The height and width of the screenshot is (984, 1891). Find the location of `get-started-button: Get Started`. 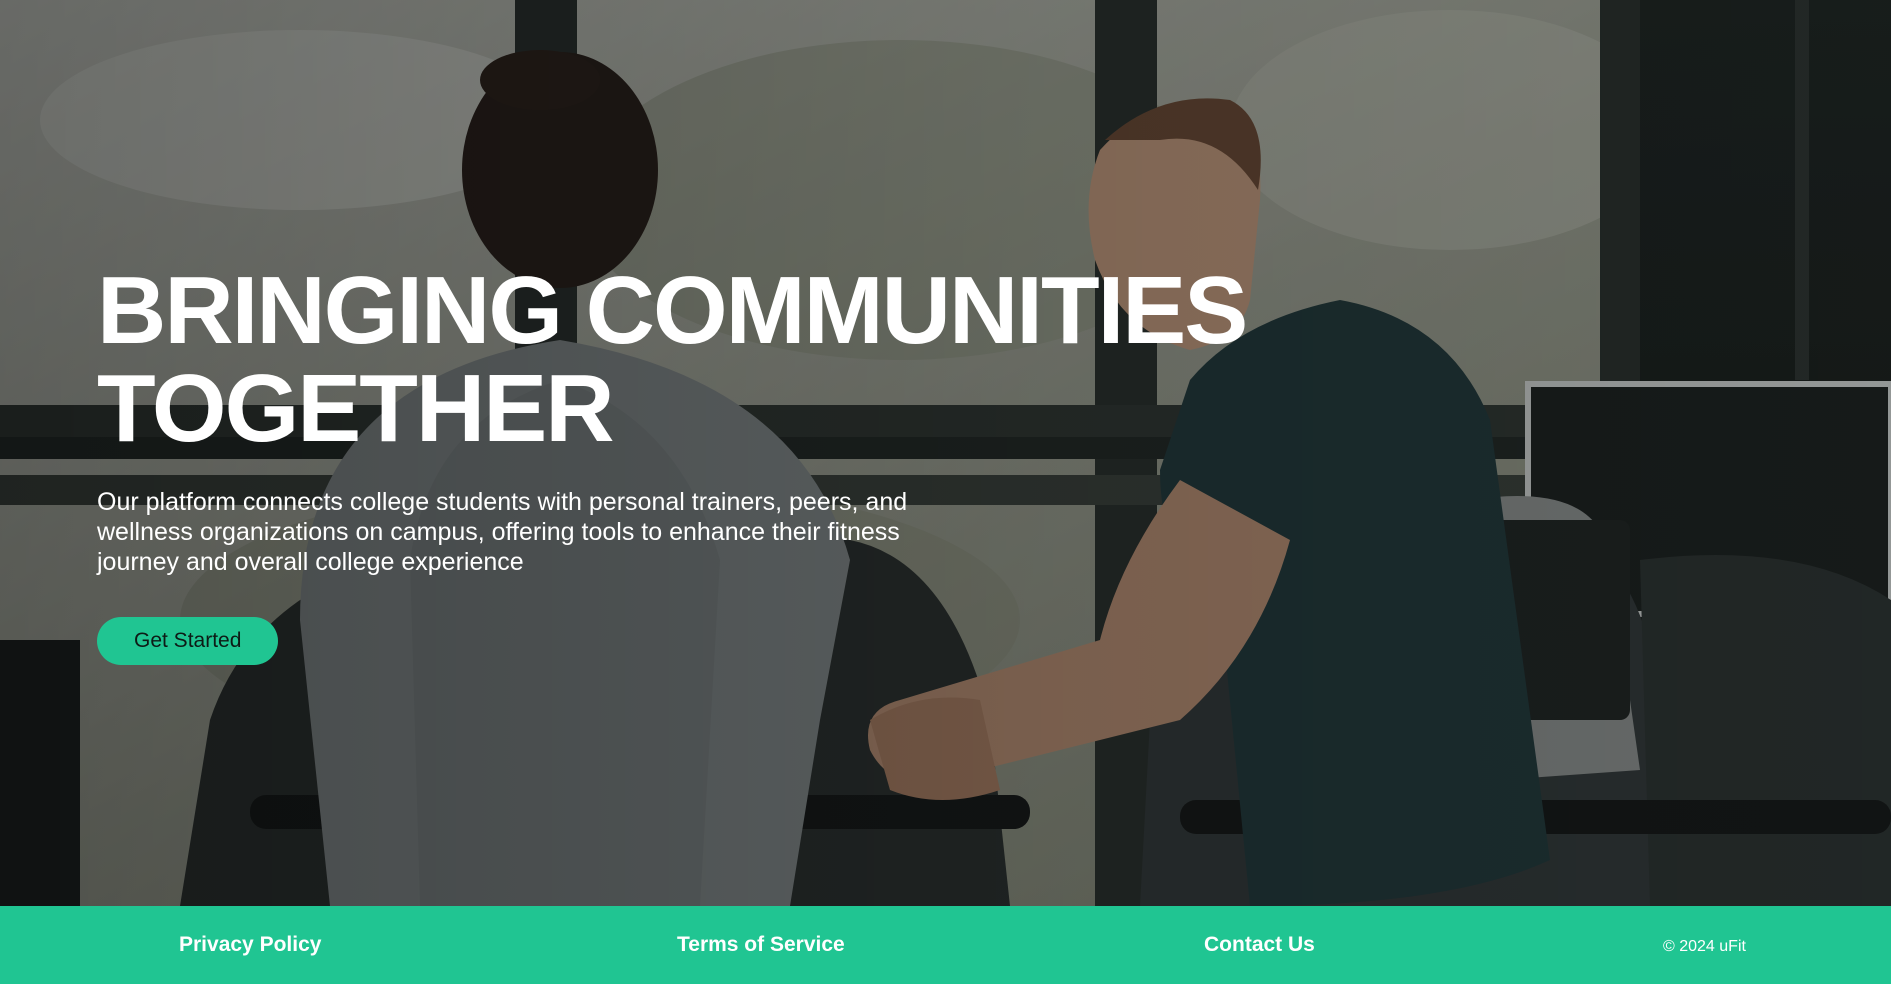

get-started-button: Get Started is located at coordinates (188, 641).